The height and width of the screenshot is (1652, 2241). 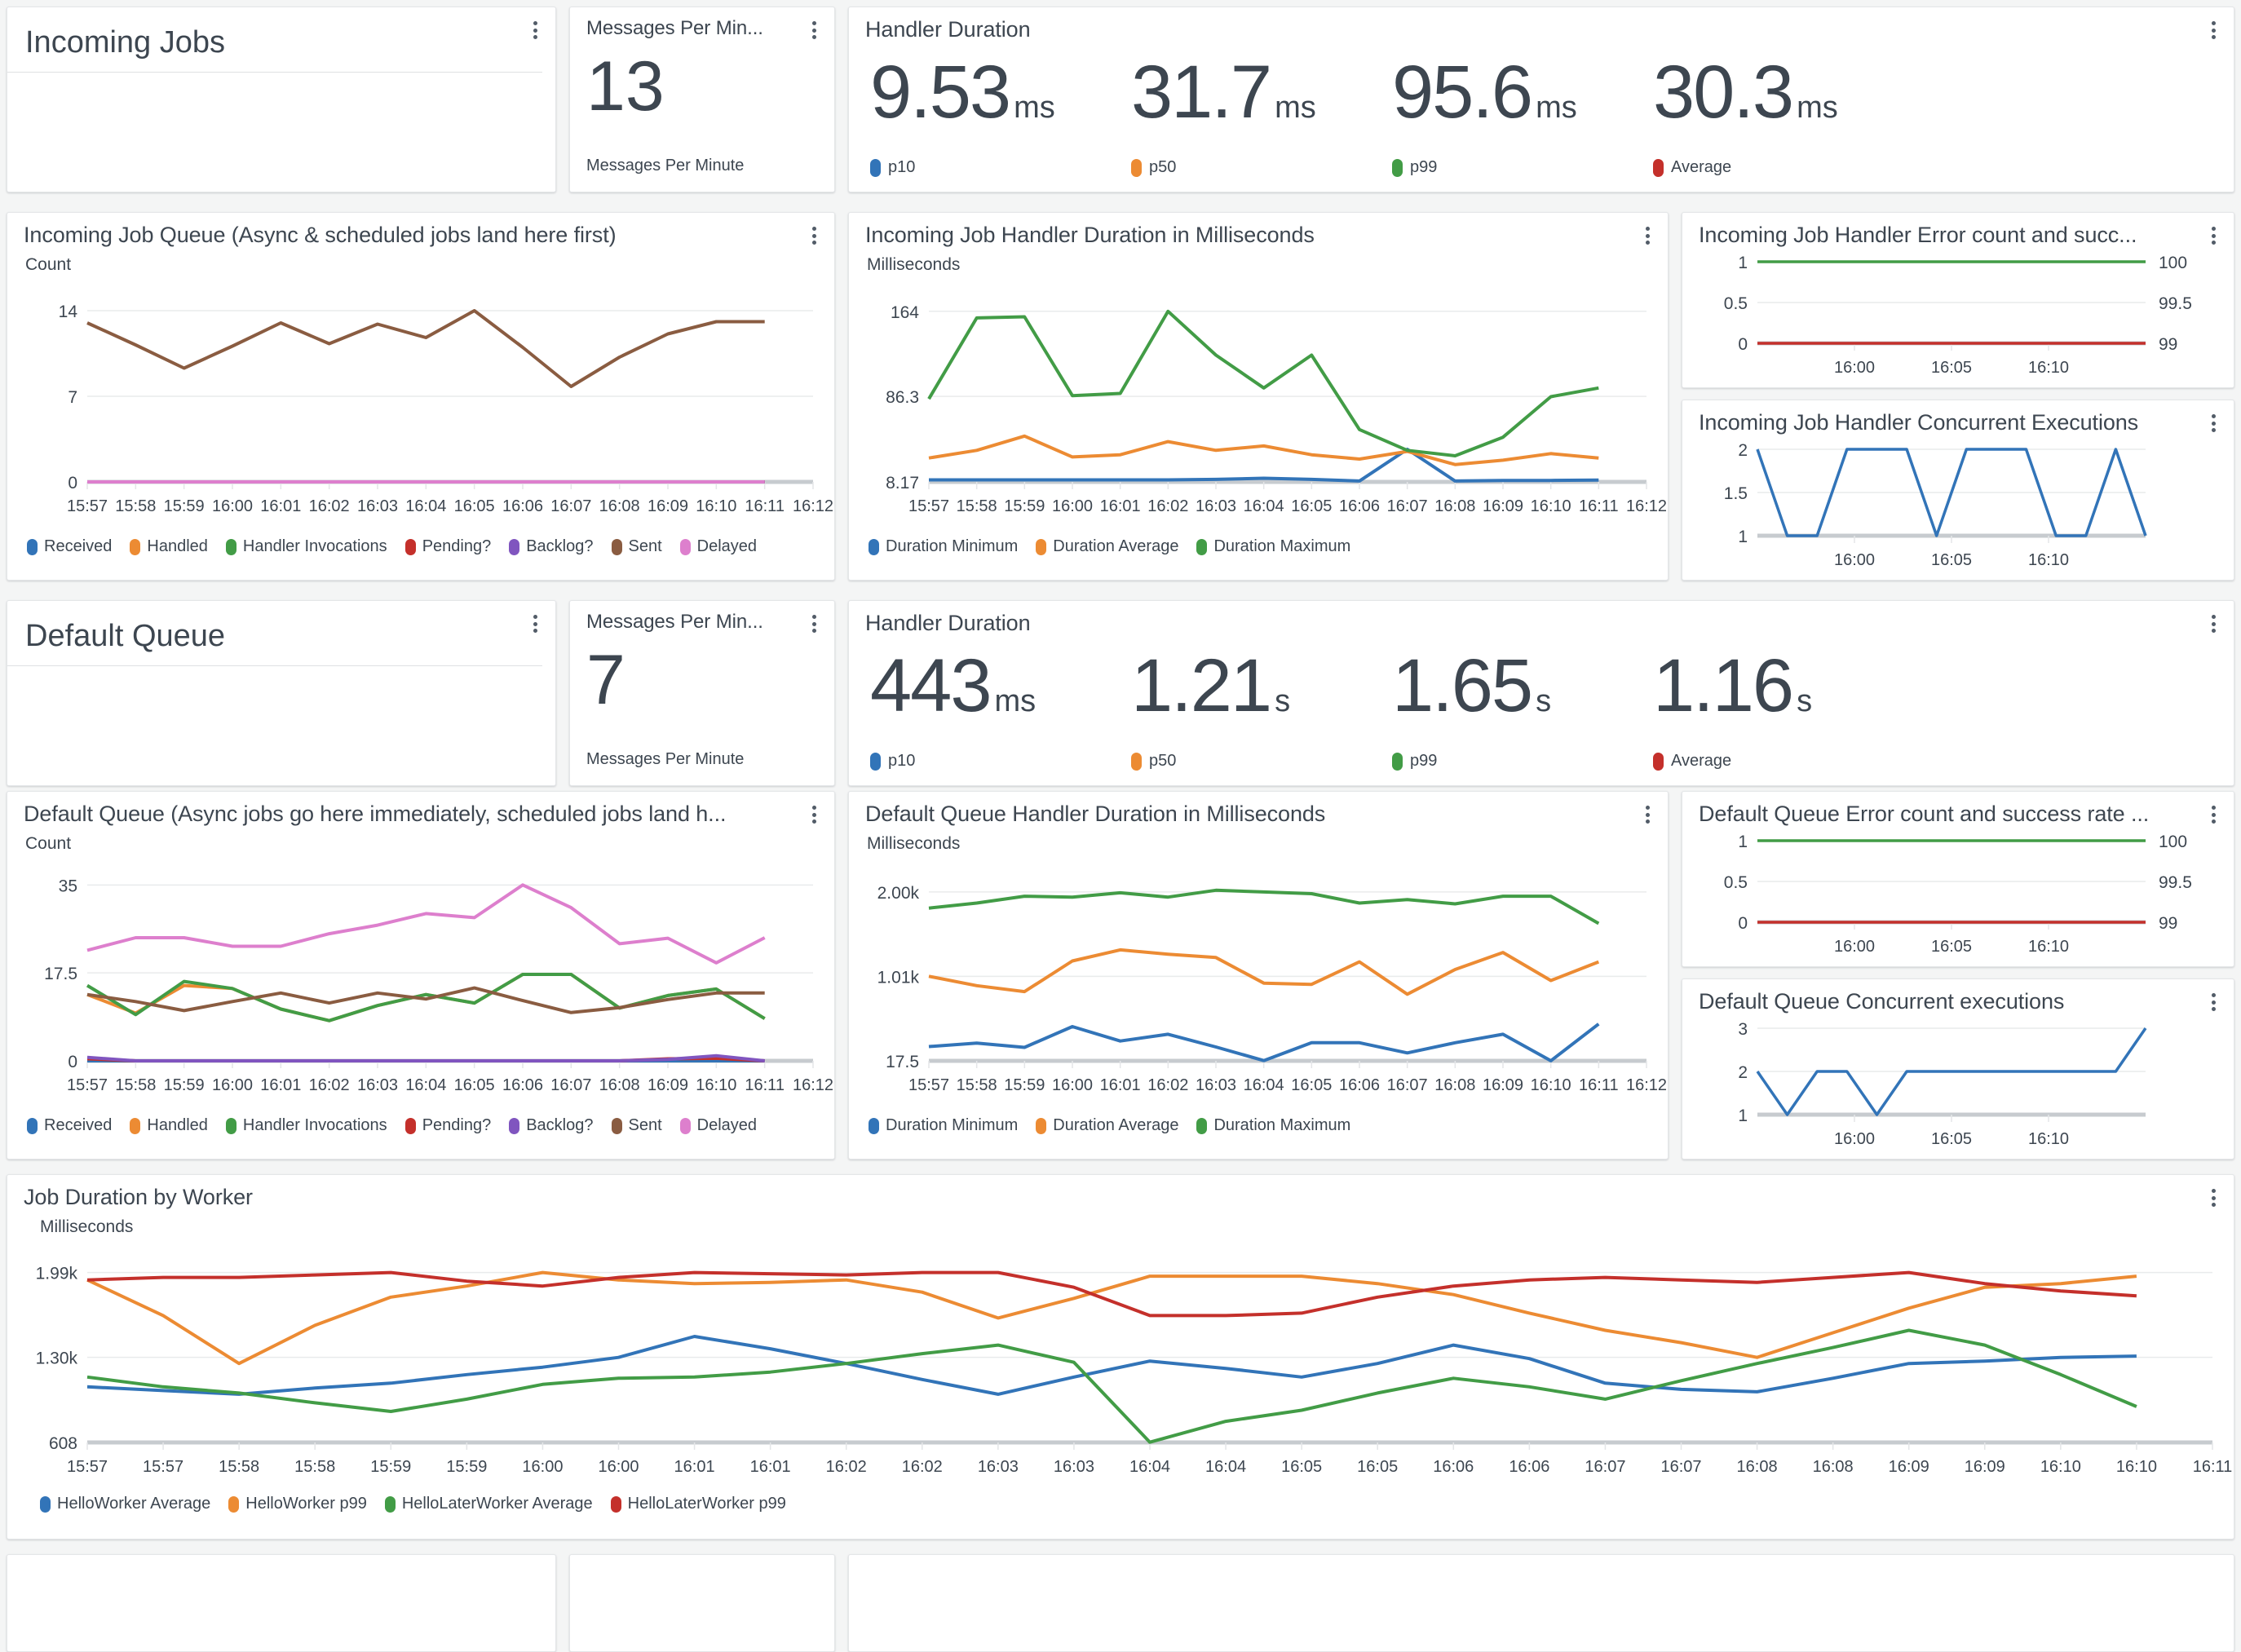 What do you see at coordinates (765, 506) in the screenshot?
I see `svg-text: 16:11` at bounding box center [765, 506].